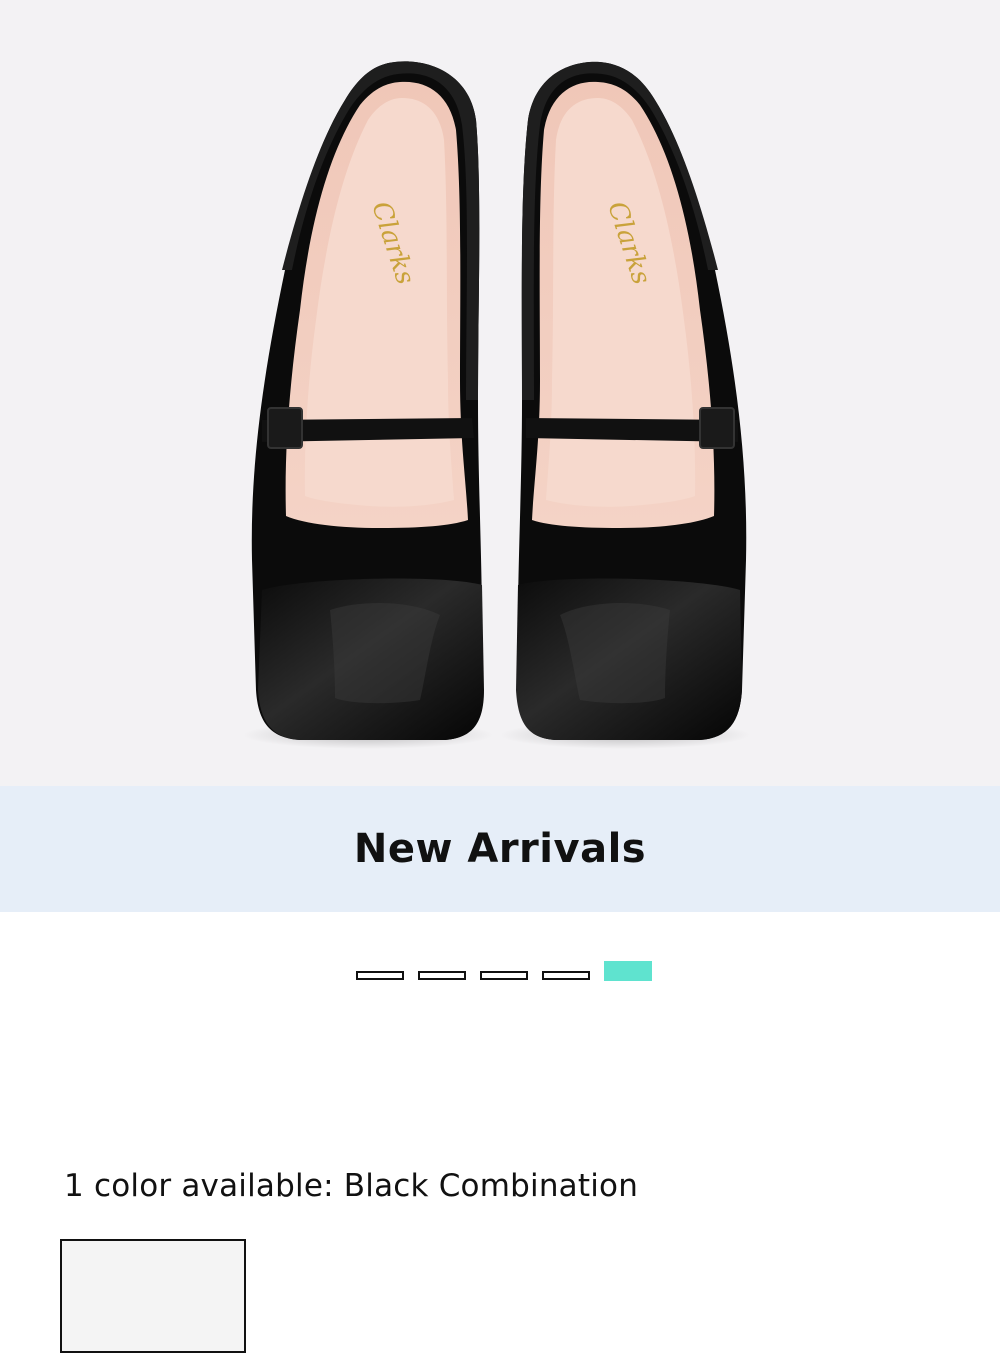 This screenshot has width=1000, height=1353. What do you see at coordinates (625, 405) in the screenshot?
I see `right-shoe: Clarks` at bounding box center [625, 405].